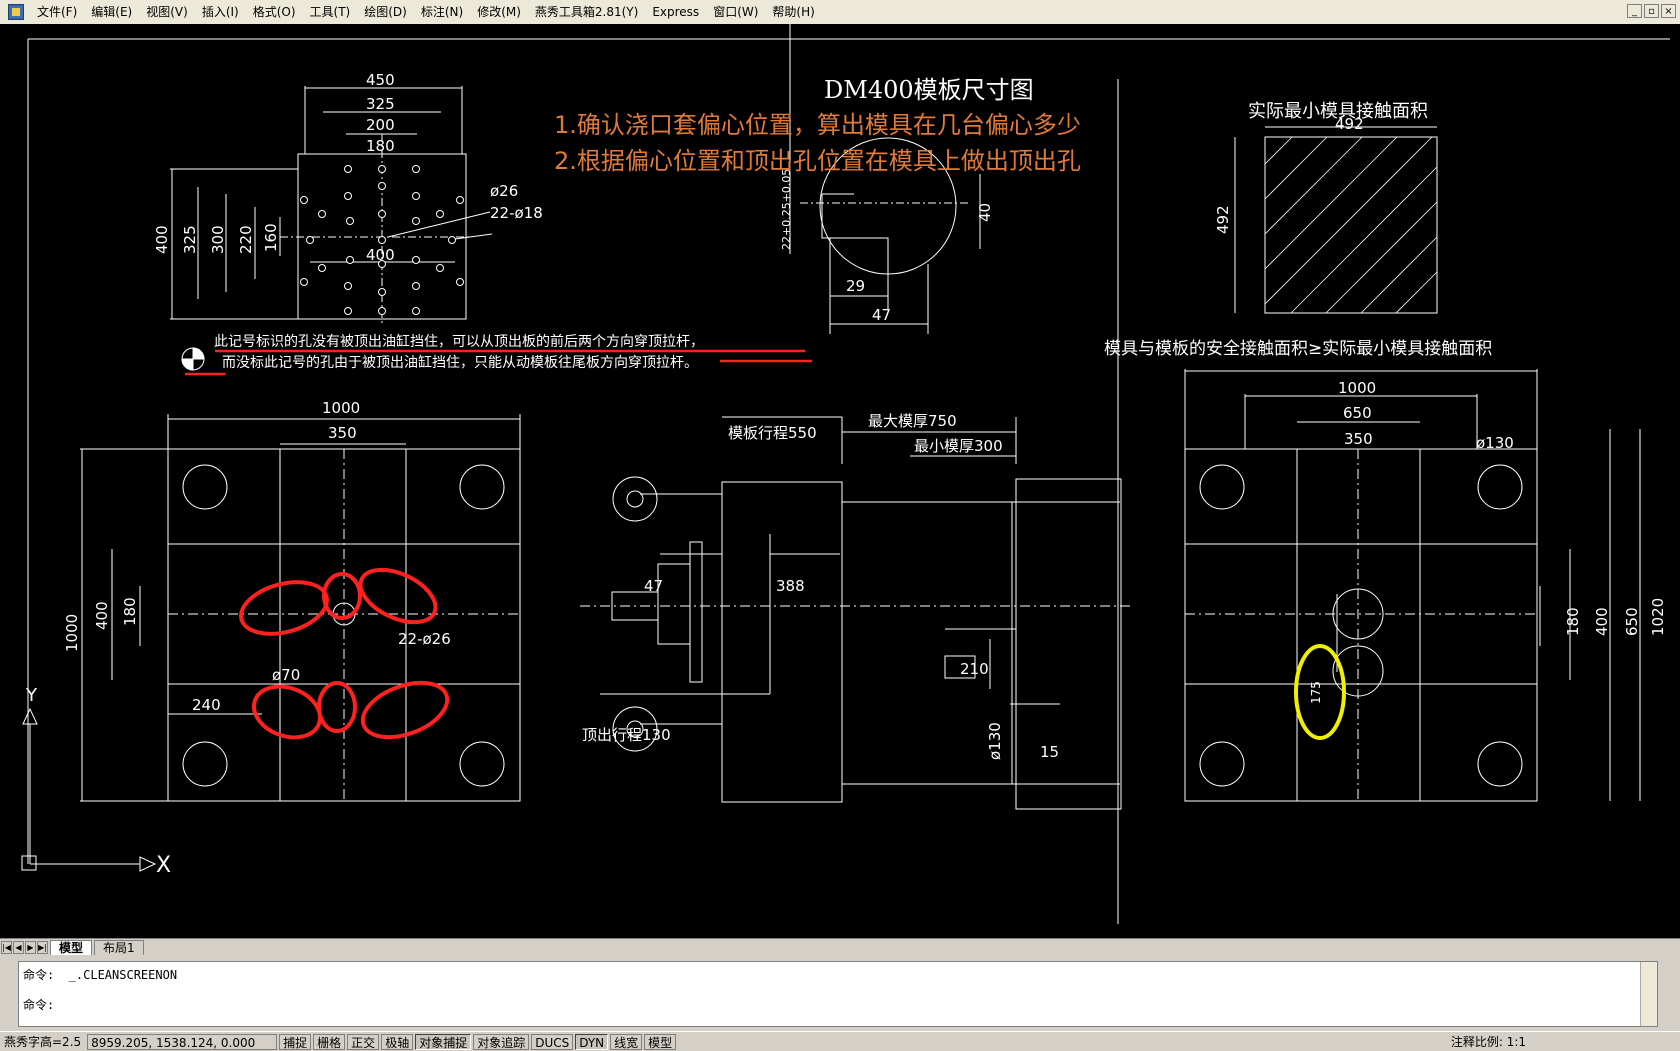  I want to click on menu-draw: 绘图(D), so click(385, 12).